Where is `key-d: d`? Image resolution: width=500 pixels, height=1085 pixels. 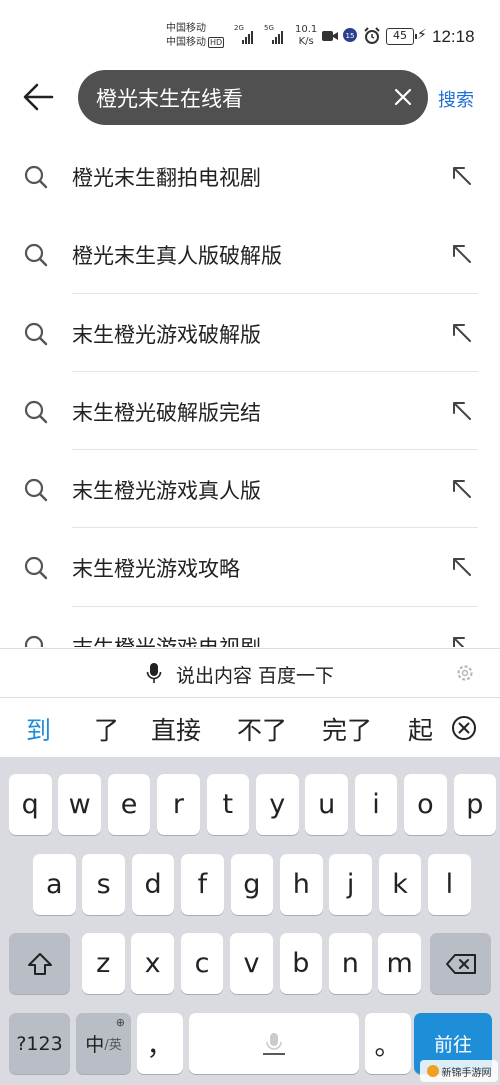
key-d: d is located at coordinates (153, 884).